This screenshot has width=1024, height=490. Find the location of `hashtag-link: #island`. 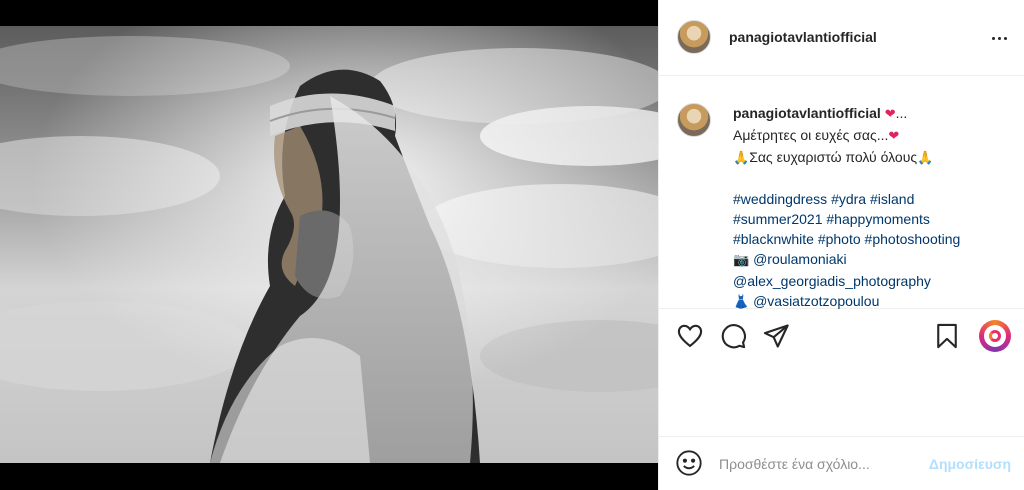

hashtag-link: #island is located at coordinates (892, 199).